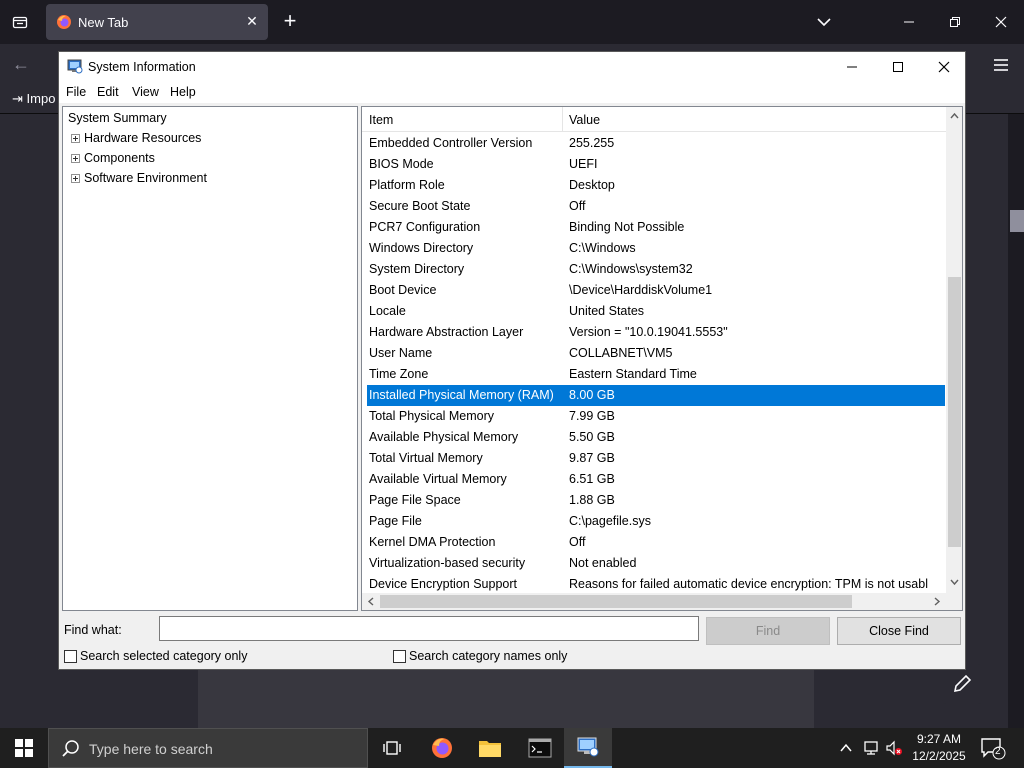  Describe the element at coordinates (602, 248) in the screenshot. I see `row-value: C:\Windows` at that location.